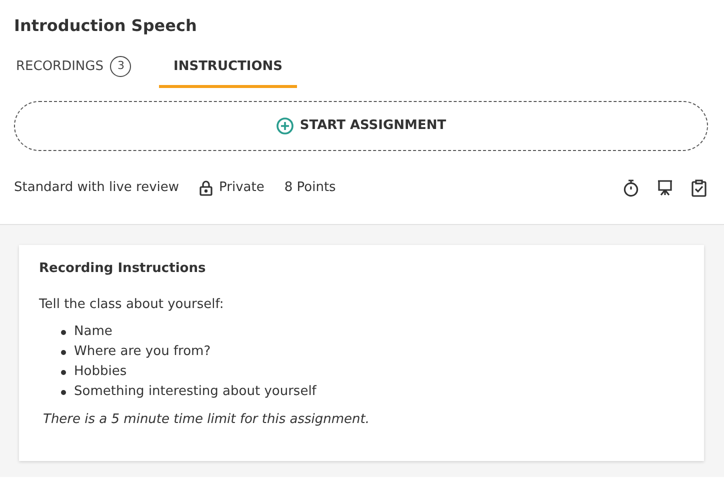 This screenshot has width=724, height=479. Describe the element at coordinates (142, 352) in the screenshot. I see `list-item-text: Where are you from?` at that location.